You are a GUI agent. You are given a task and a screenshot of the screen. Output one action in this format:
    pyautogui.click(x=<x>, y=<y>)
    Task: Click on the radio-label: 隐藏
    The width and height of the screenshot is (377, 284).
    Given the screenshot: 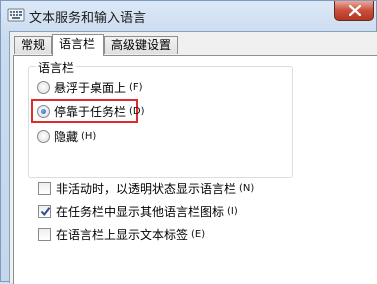 What is the action you would take?
    pyautogui.click(x=66, y=136)
    